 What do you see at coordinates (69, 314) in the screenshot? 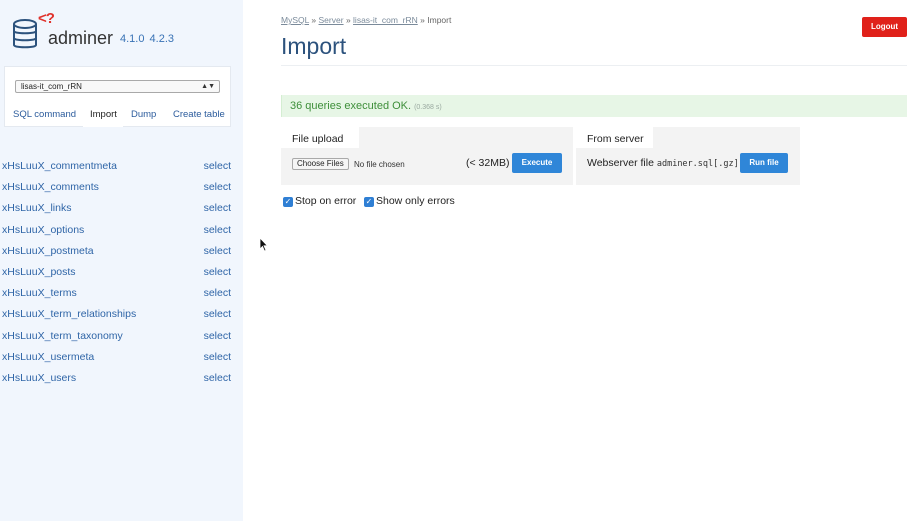
I see `table-name-link: xHsLuuX_term_relationships` at bounding box center [69, 314].